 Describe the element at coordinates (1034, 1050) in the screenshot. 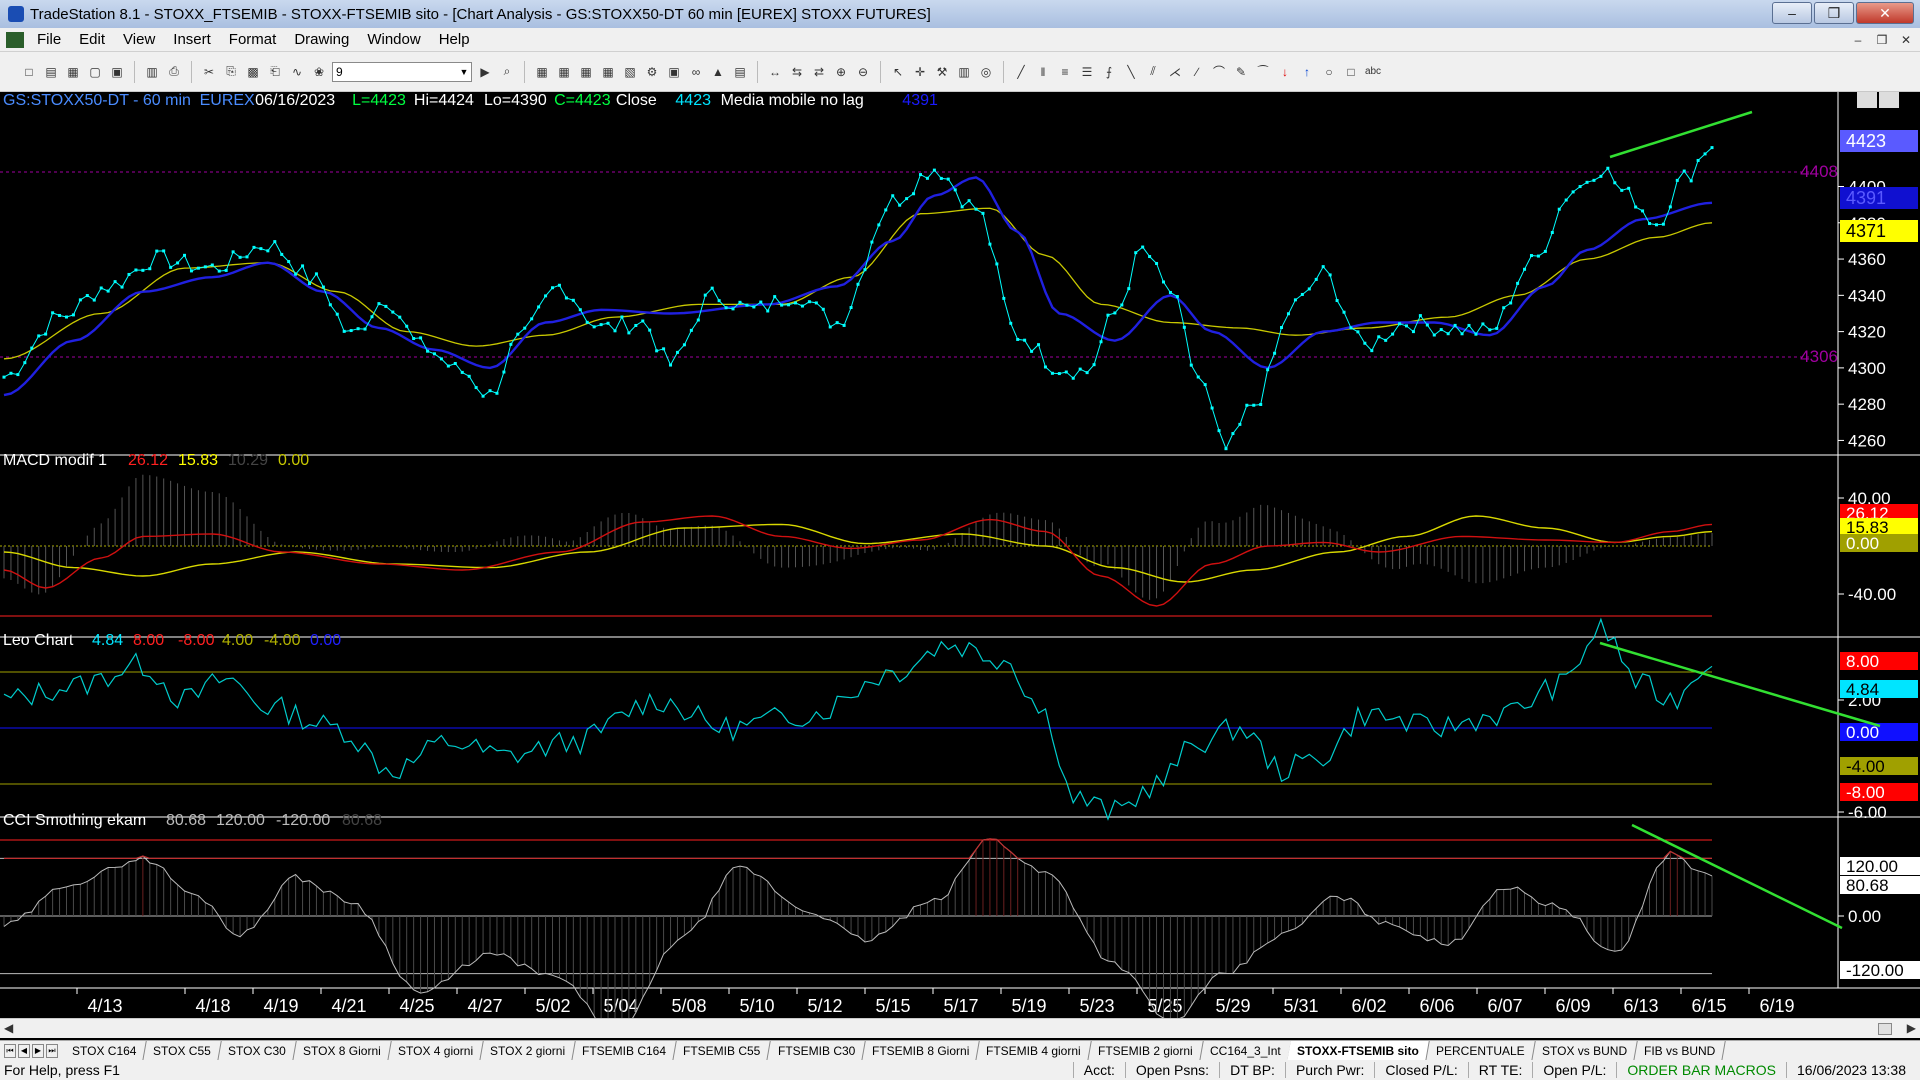

I see `workspace-tab: FTSEMIB 4 giorni` at that location.